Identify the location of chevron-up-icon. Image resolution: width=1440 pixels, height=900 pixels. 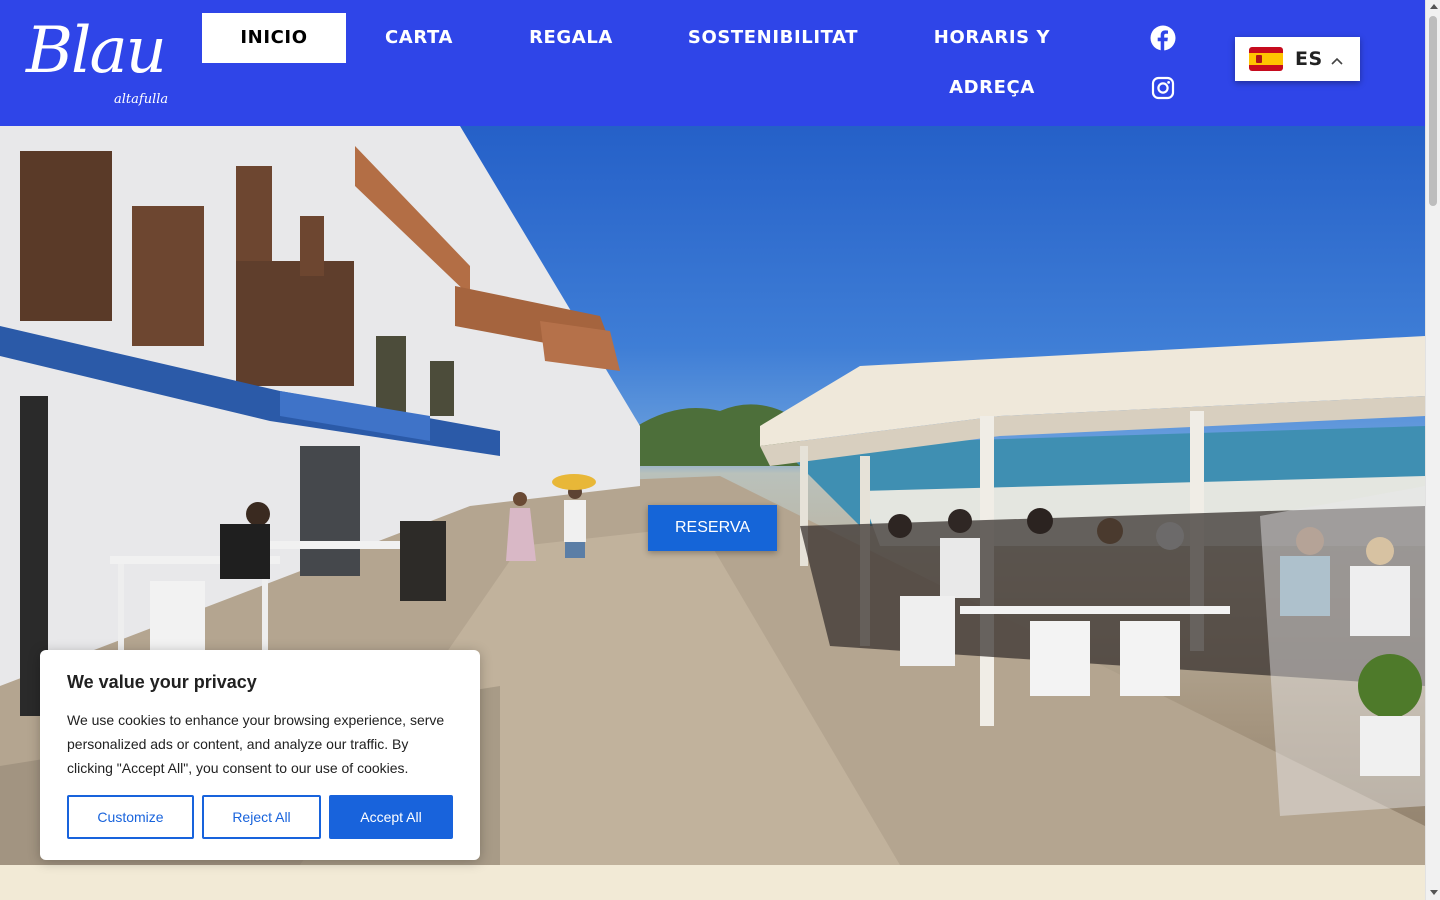
(1337, 59).